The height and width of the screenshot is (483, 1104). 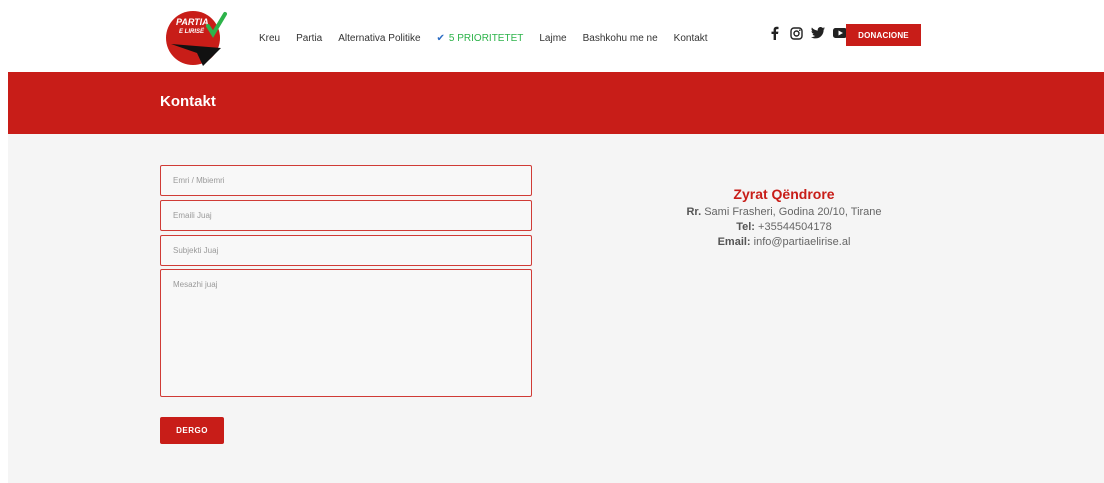 I want to click on nav-item-alternativa-politike: Alternativa Politike, so click(x=379, y=38).